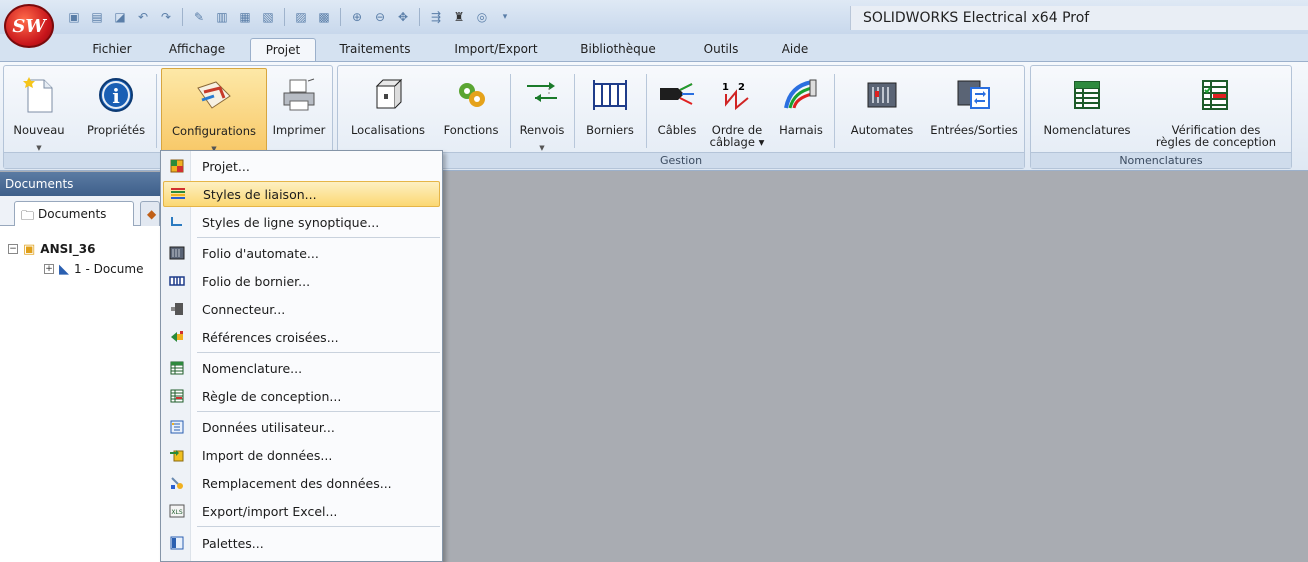 The height and width of the screenshot is (562, 1308). Describe the element at coordinates (795, 50) in the screenshot. I see `tab-aide: Aide` at that location.